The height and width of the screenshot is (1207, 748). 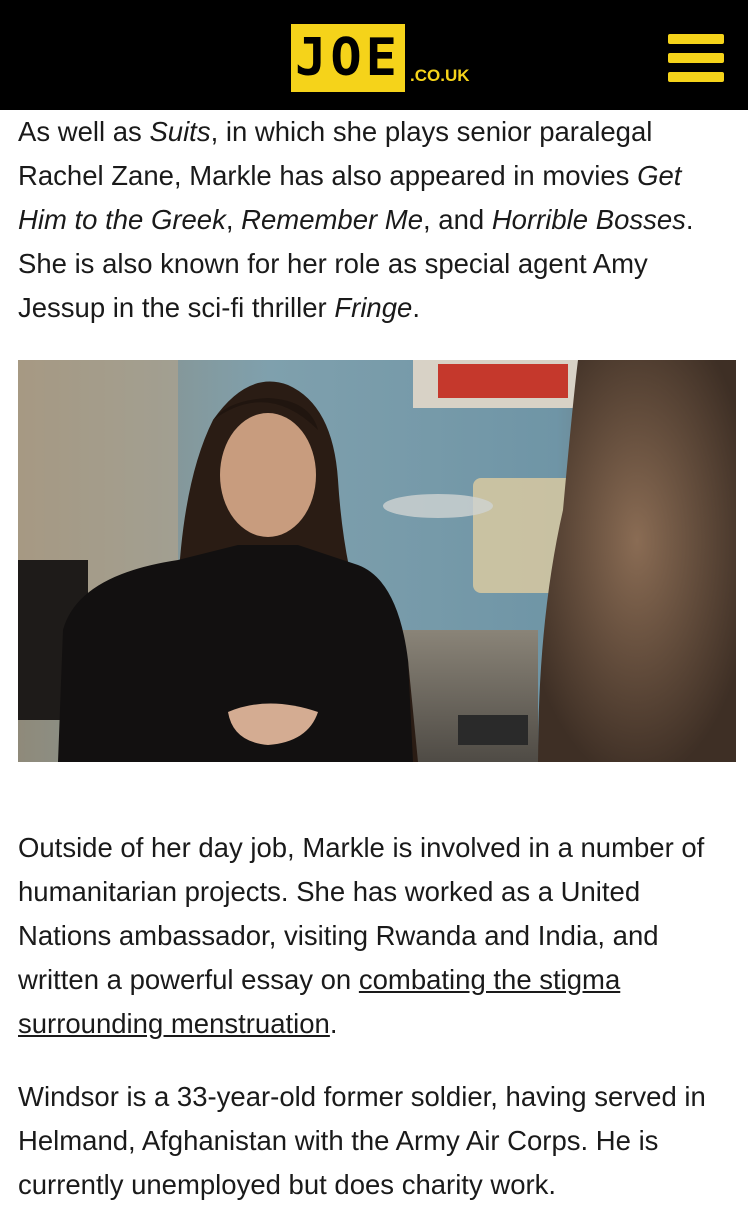 What do you see at coordinates (457, 219) in the screenshot?
I see `para1-text-4: , and` at bounding box center [457, 219].